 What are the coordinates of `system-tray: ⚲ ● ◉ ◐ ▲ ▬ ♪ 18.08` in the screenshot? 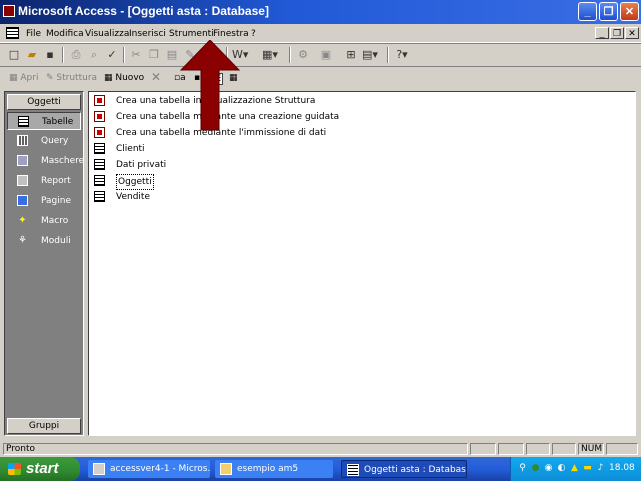 It's located at (575, 469).